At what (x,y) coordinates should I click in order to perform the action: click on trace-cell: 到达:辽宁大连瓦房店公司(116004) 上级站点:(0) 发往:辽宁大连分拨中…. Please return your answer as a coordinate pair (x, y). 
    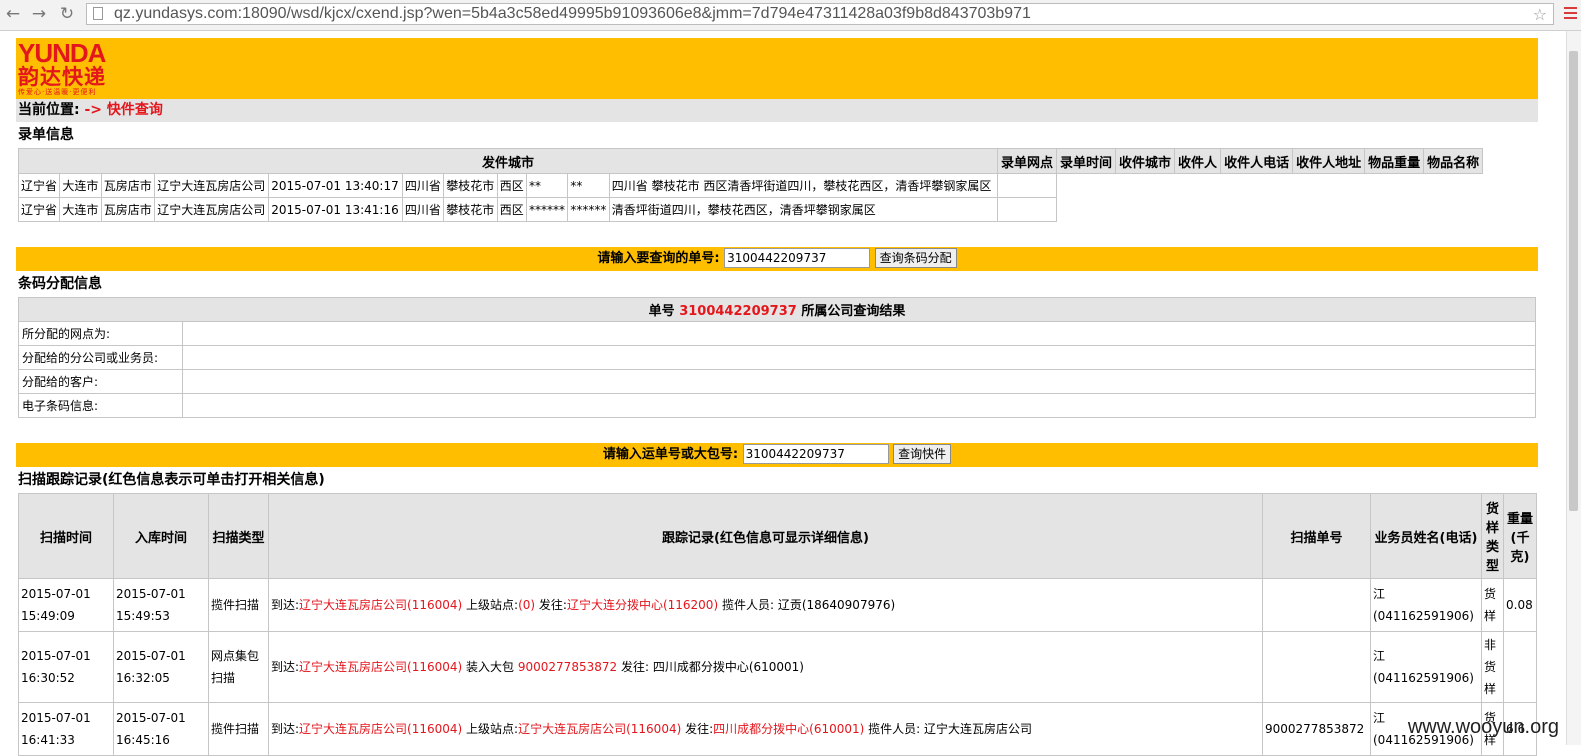
    Looking at the image, I should click on (765, 605).